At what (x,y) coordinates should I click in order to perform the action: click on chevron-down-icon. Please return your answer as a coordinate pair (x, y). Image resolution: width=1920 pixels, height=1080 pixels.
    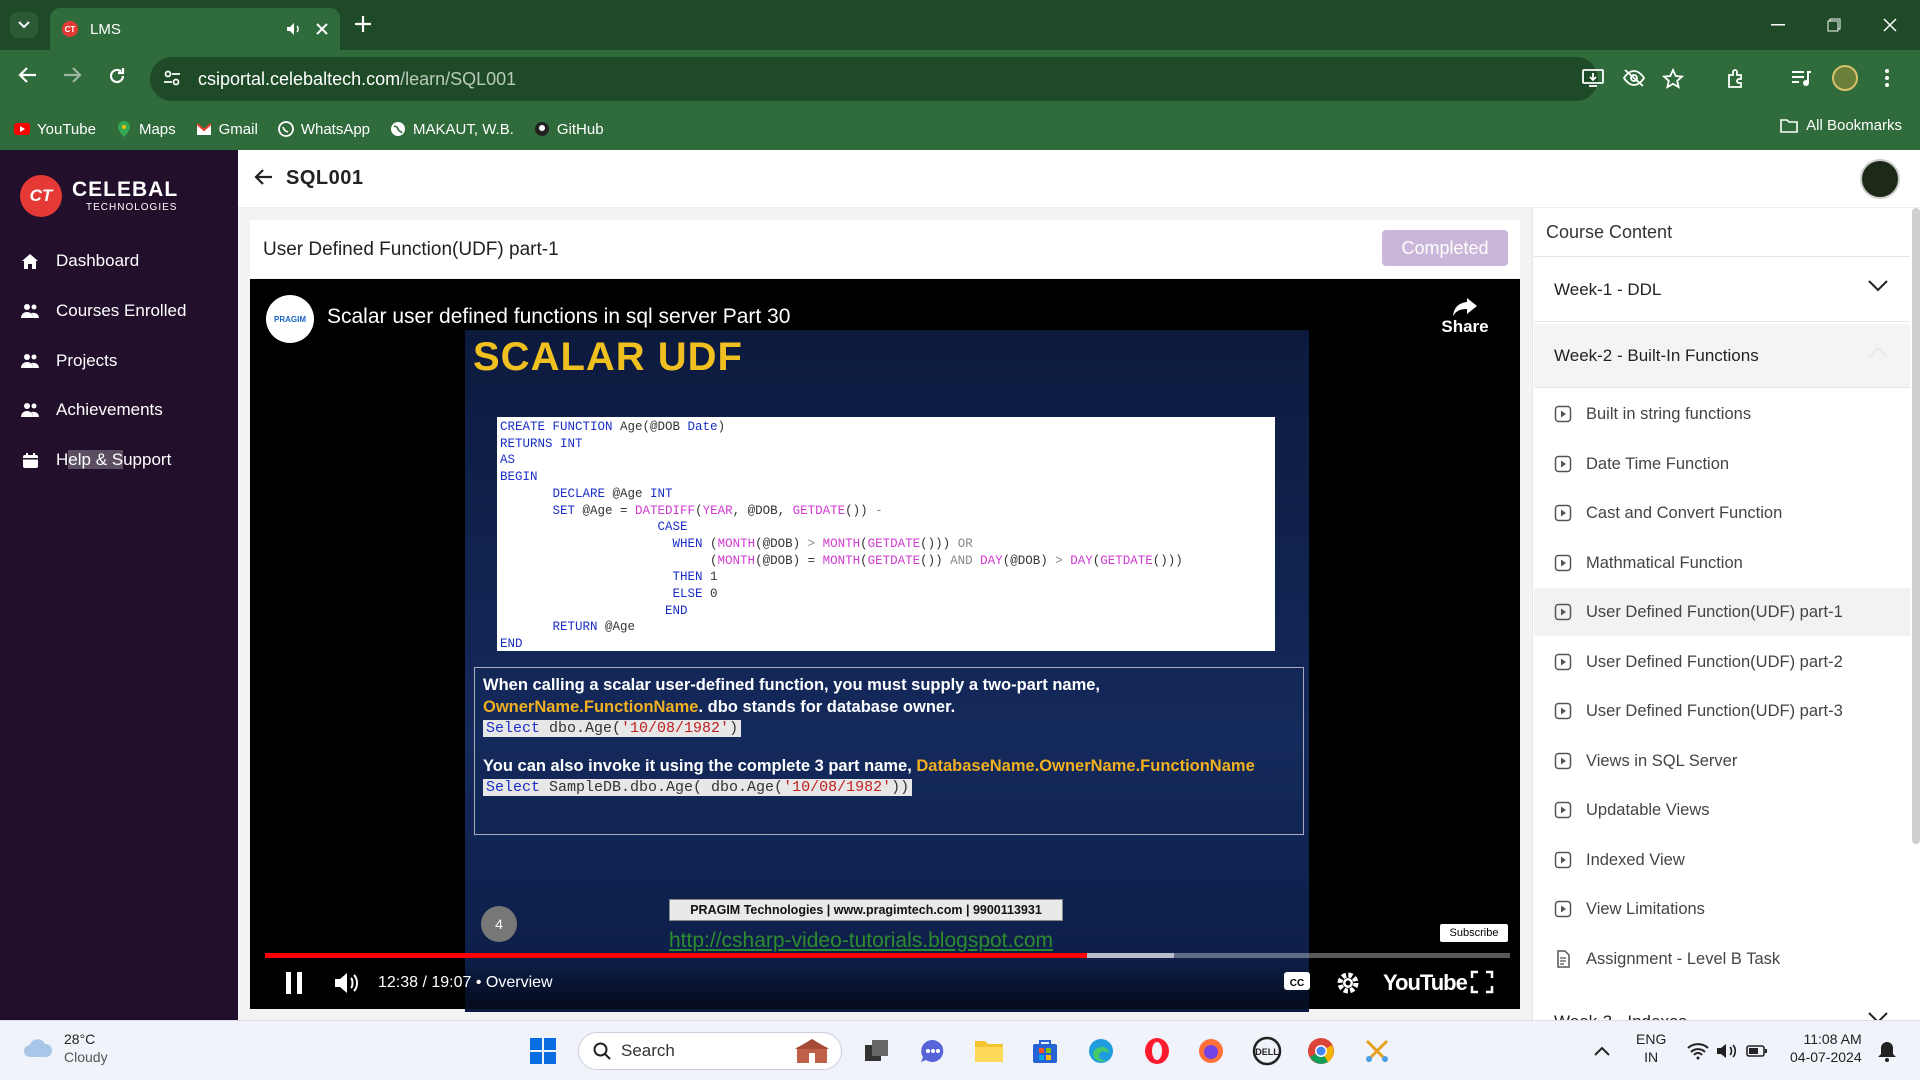
    Looking at the image, I should click on (24, 25).